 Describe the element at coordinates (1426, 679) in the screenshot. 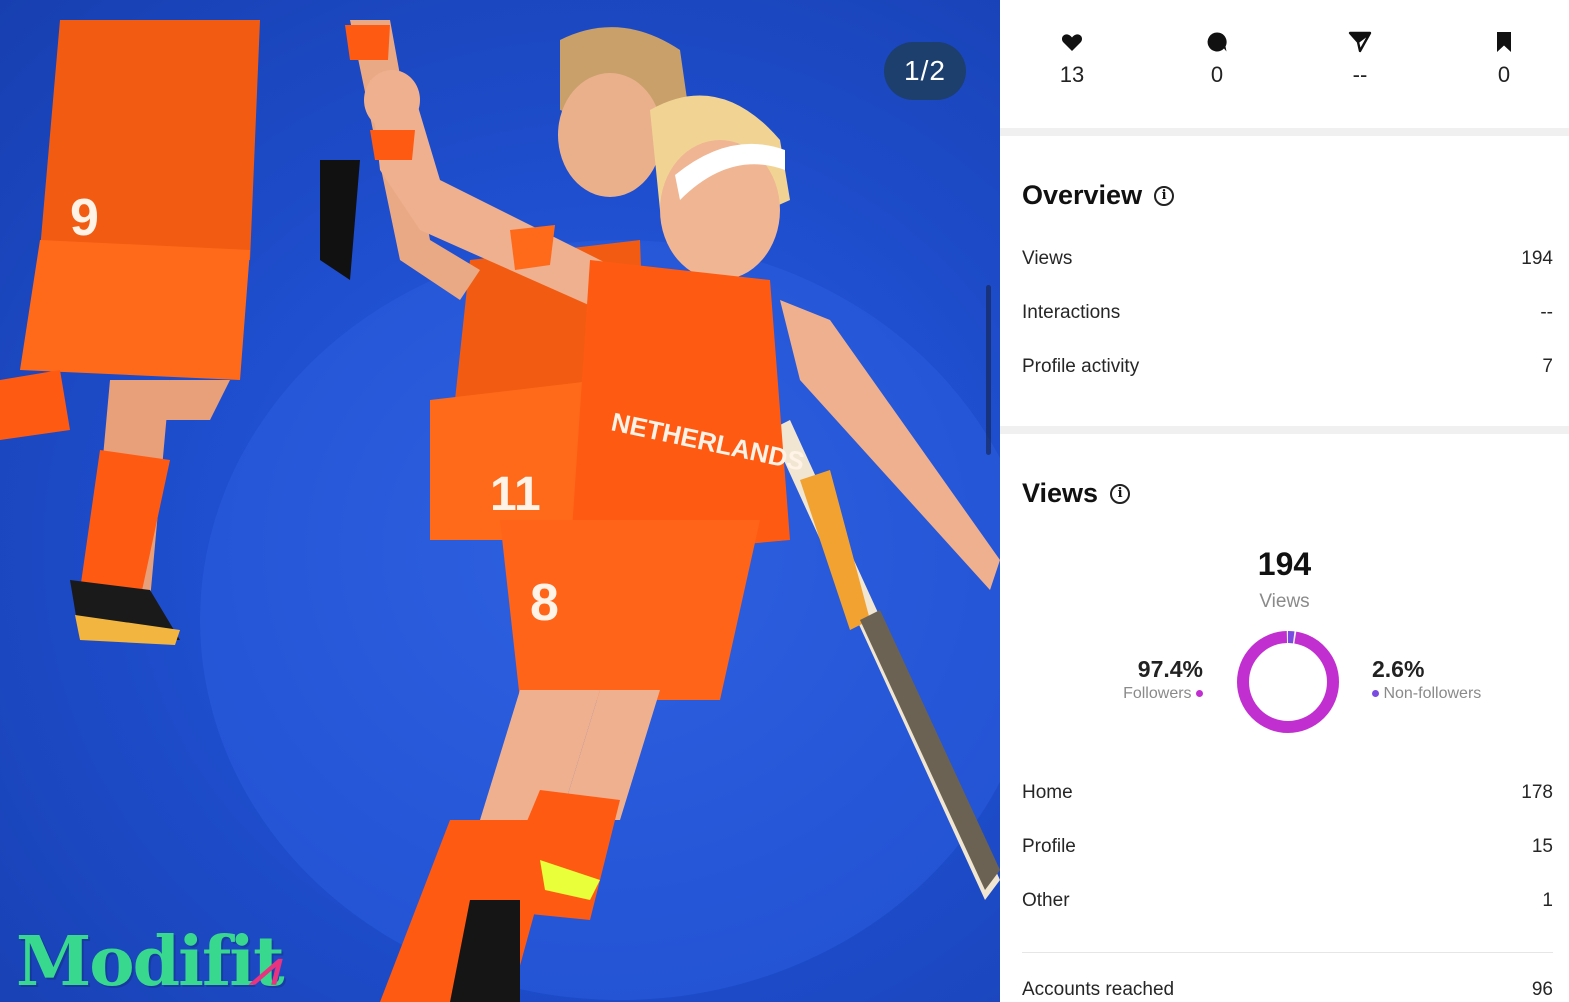

I see `nonfollowers-legend: 2.6% Non-followers` at that location.